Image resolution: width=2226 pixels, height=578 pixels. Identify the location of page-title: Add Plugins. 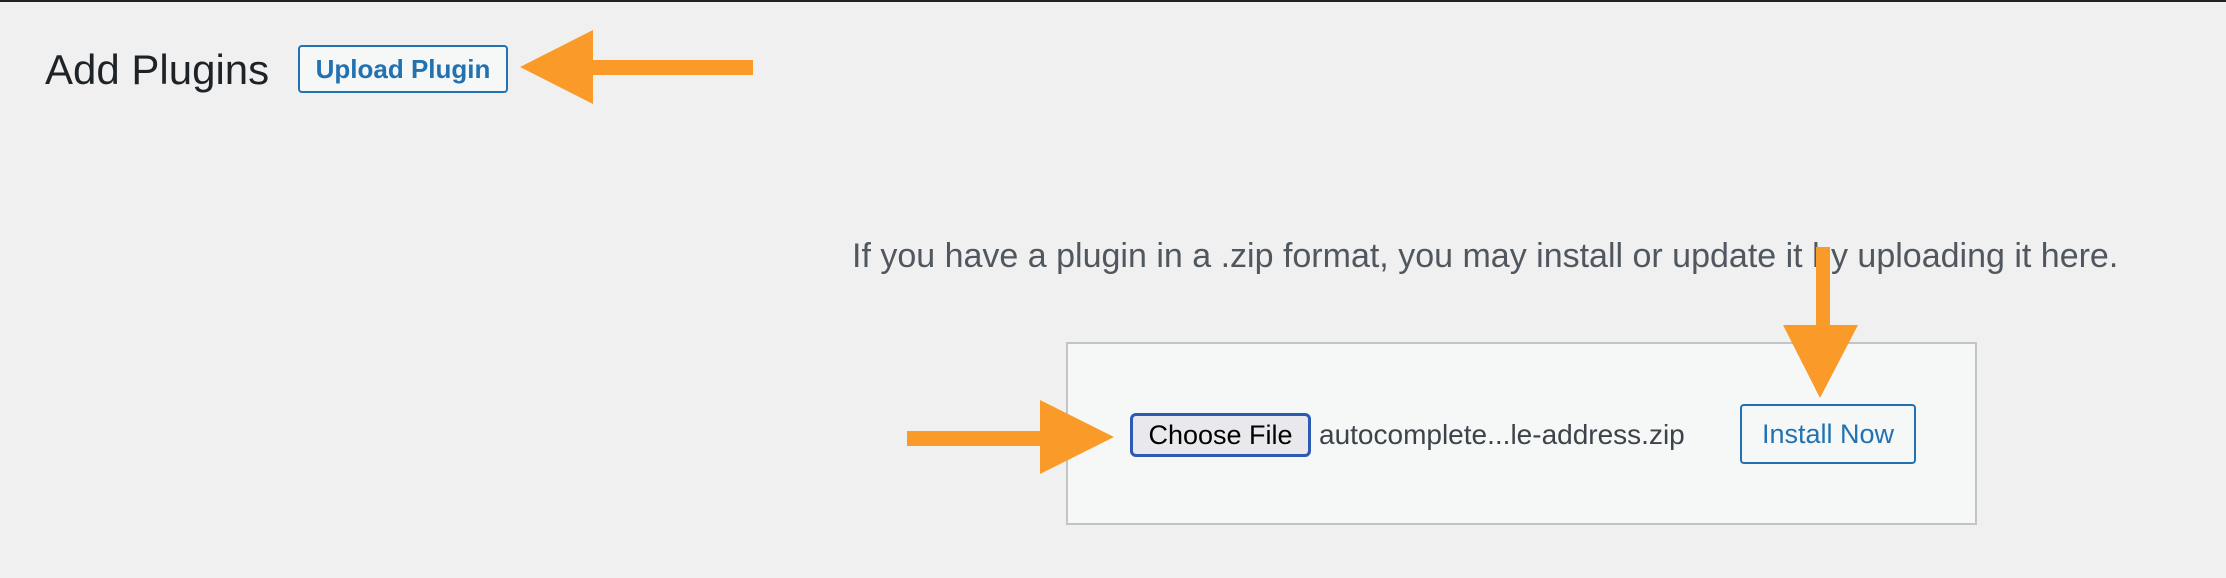
(157, 69).